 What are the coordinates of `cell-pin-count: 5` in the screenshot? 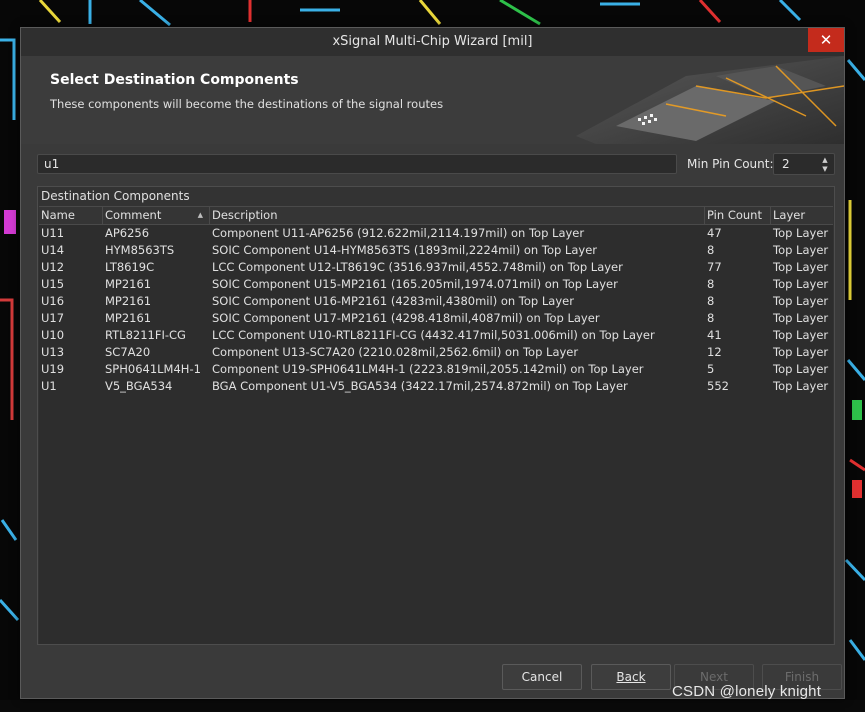 It's located at (711, 369).